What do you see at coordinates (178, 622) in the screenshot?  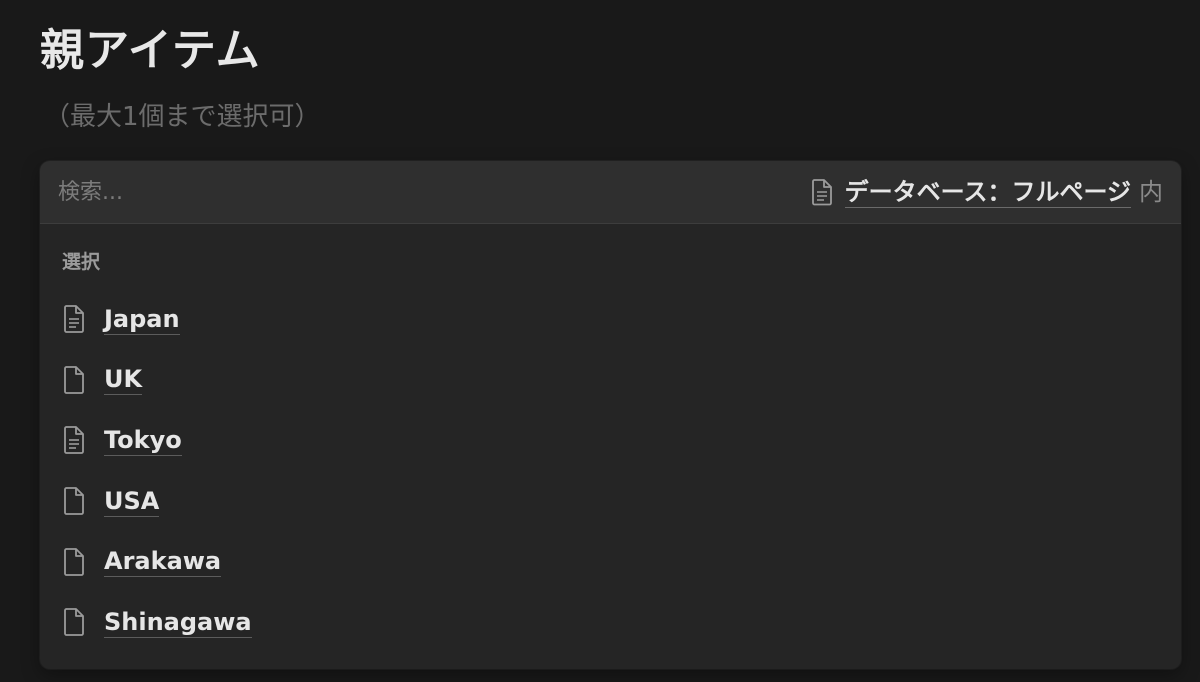 I see `list-item-label: Shinagawa` at bounding box center [178, 622].